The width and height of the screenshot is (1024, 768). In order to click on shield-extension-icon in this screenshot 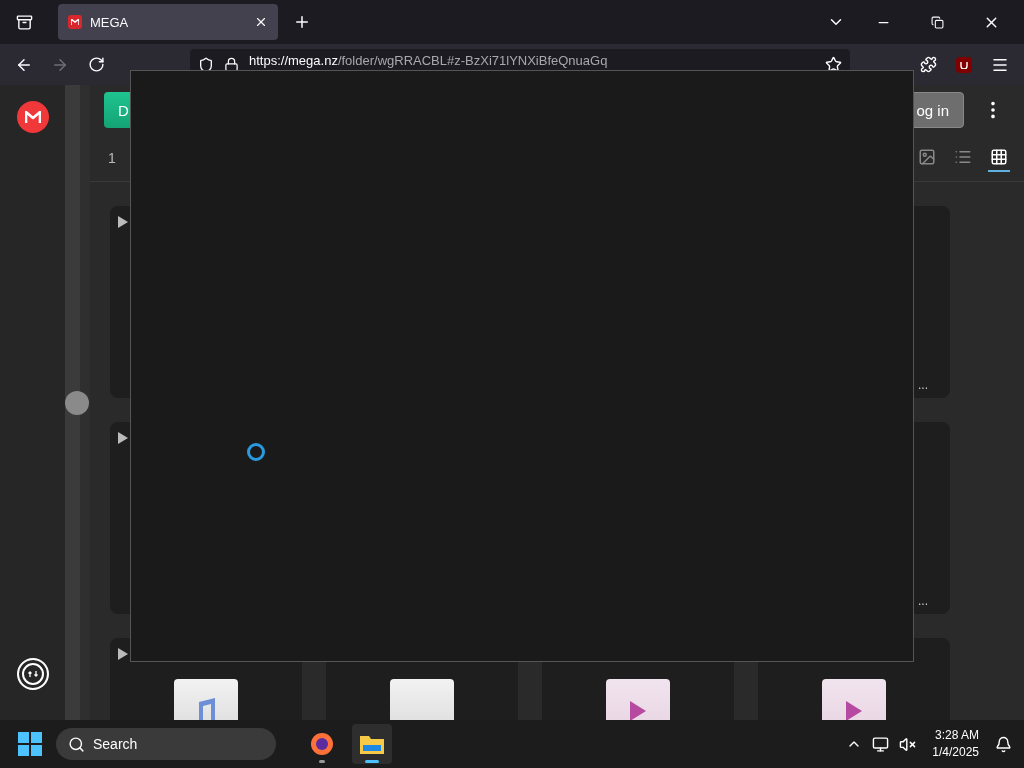, I will do `click(964, 64)`.